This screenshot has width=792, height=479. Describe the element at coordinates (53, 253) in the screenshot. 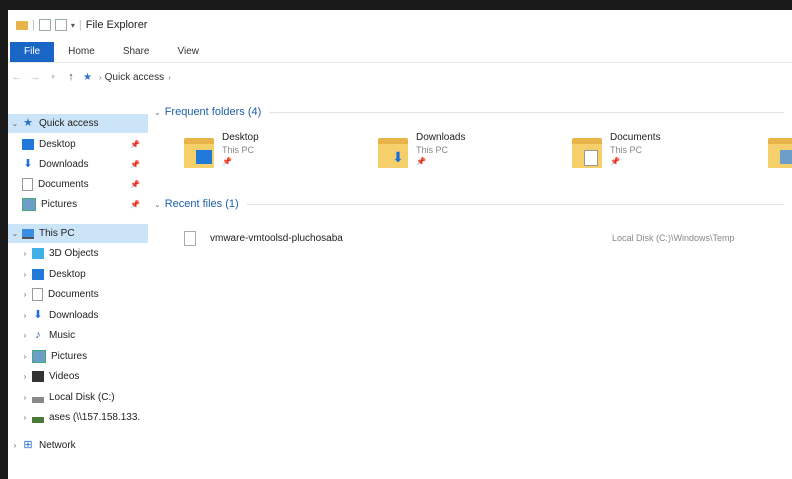

I see `nav-item-3d-objects: › 3D Objects` at that location.